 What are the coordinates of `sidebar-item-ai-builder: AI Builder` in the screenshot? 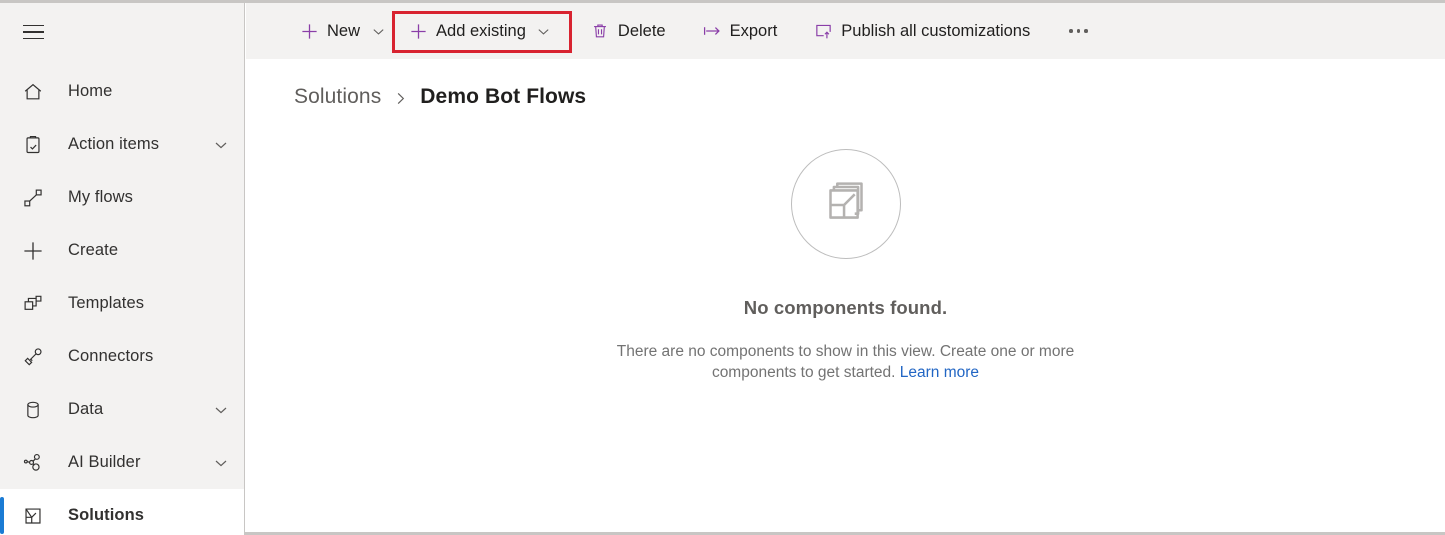 It's located at (122, 462).